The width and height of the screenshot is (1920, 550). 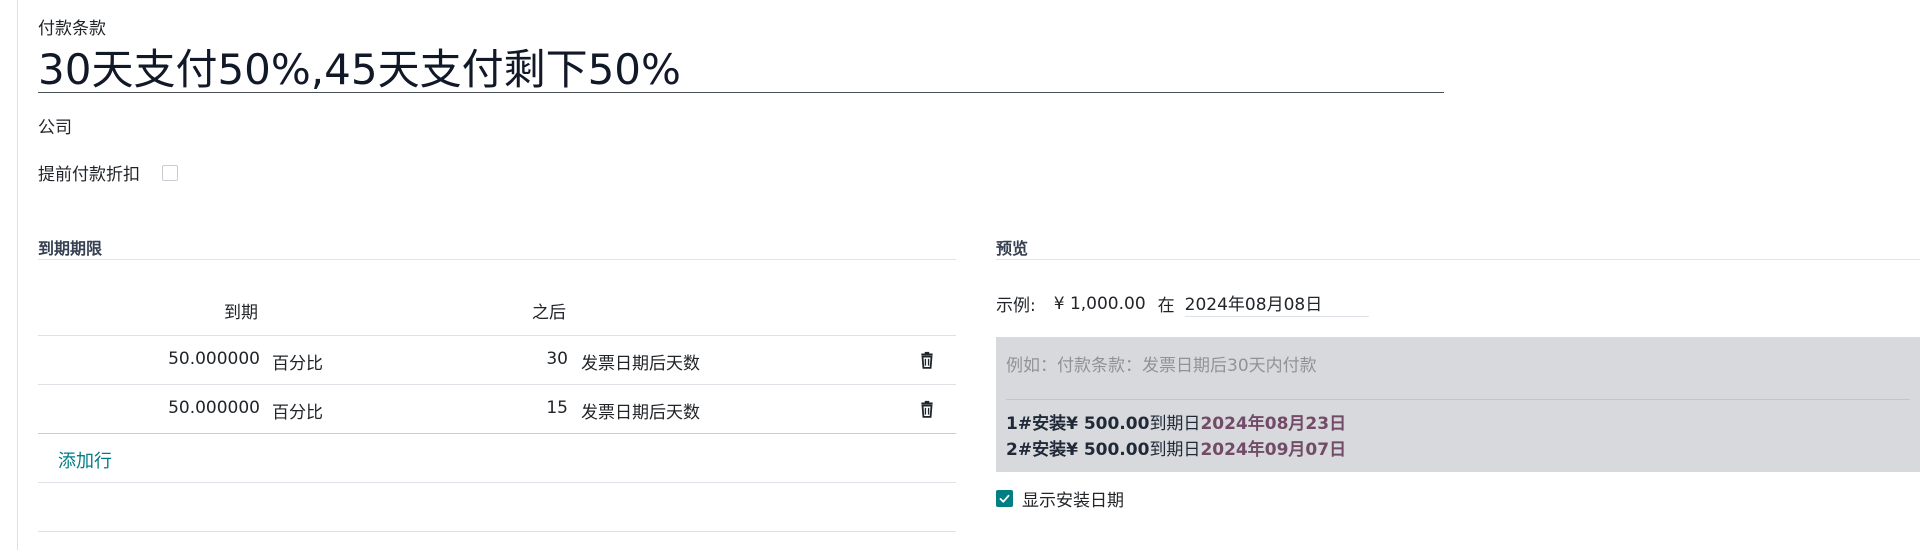 I want to click on early-discount-label: 提前付款折扣, so click(x=89, y=175).